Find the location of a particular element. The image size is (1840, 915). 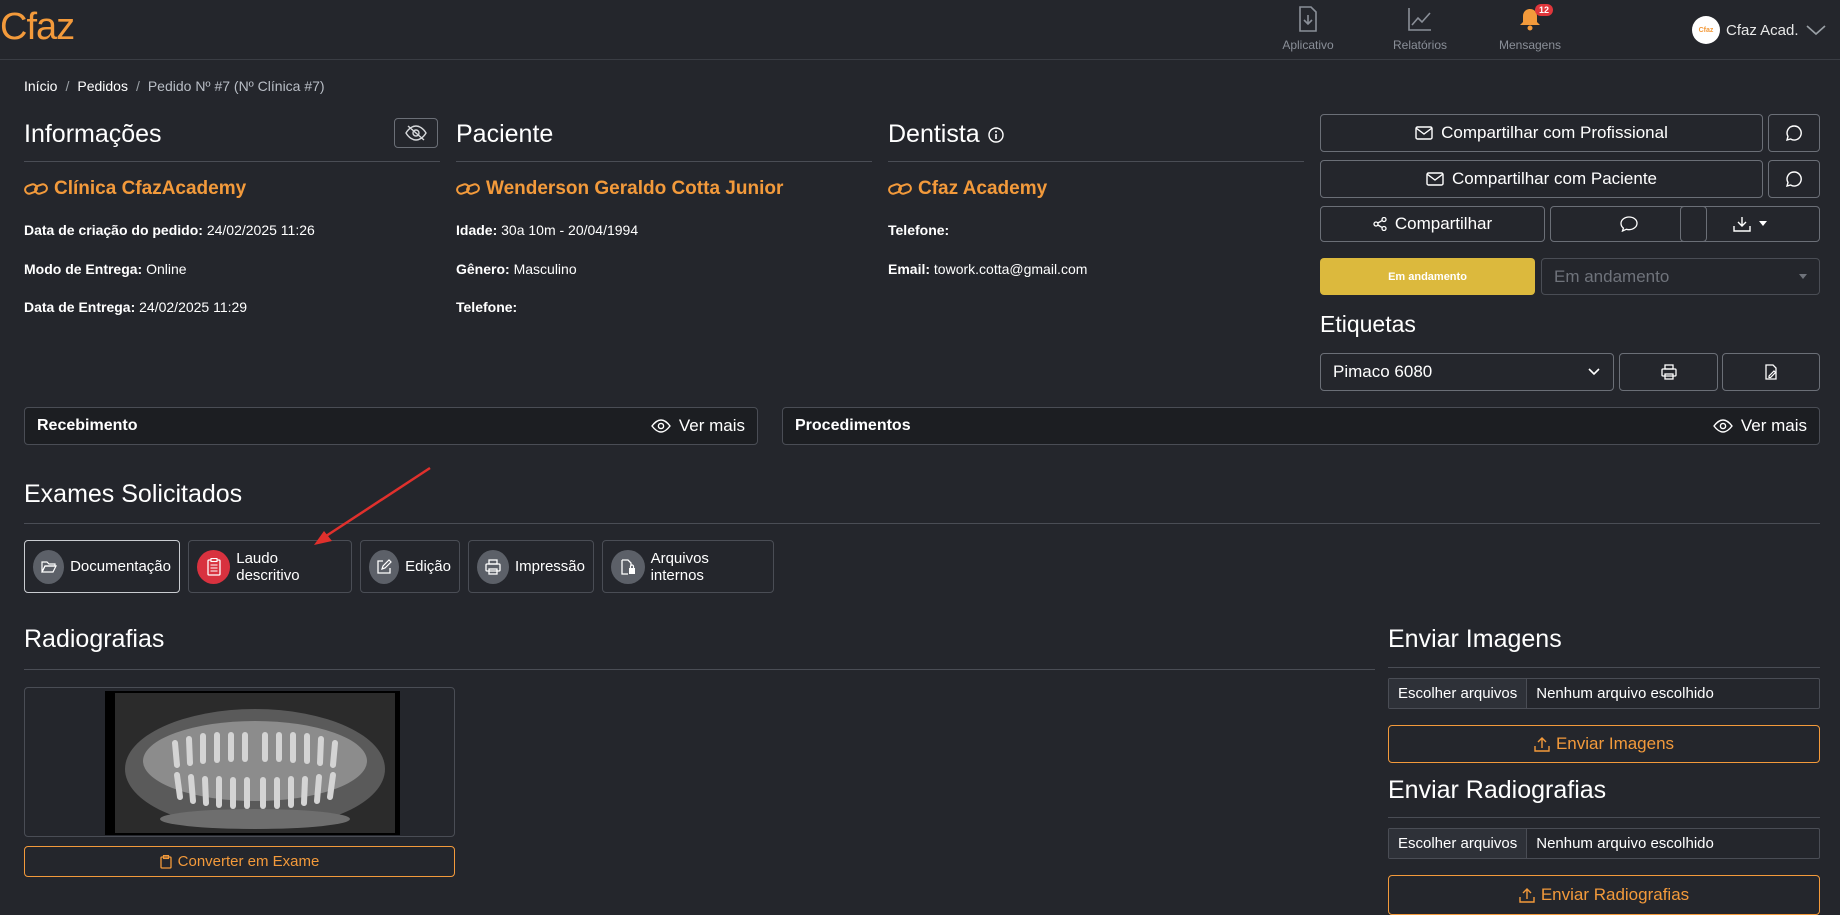

label-template-value: Pimaco 6080 is located at coordinates (1383, 371).